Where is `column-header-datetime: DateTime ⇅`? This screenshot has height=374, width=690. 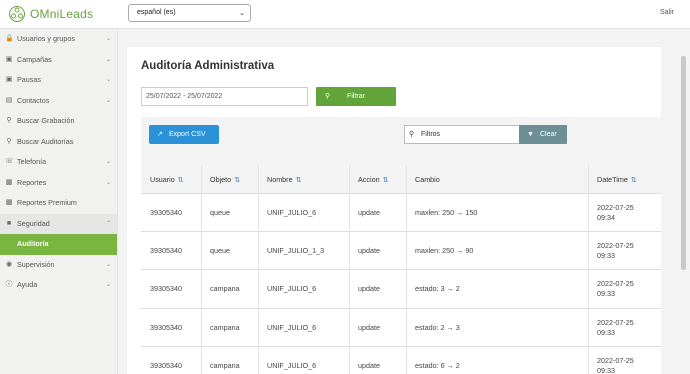 column-header-datetime: DateTime ⇅ is located at coordinates (617, 179).